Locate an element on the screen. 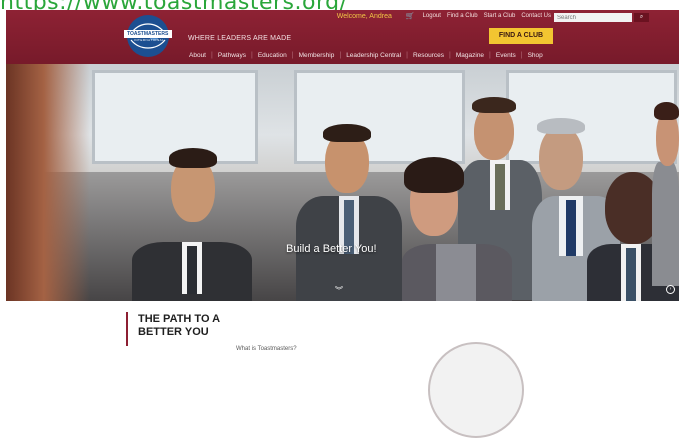 The image size is (679, 438). find-club-link: Find a Club is located at coordinates (462, 16).